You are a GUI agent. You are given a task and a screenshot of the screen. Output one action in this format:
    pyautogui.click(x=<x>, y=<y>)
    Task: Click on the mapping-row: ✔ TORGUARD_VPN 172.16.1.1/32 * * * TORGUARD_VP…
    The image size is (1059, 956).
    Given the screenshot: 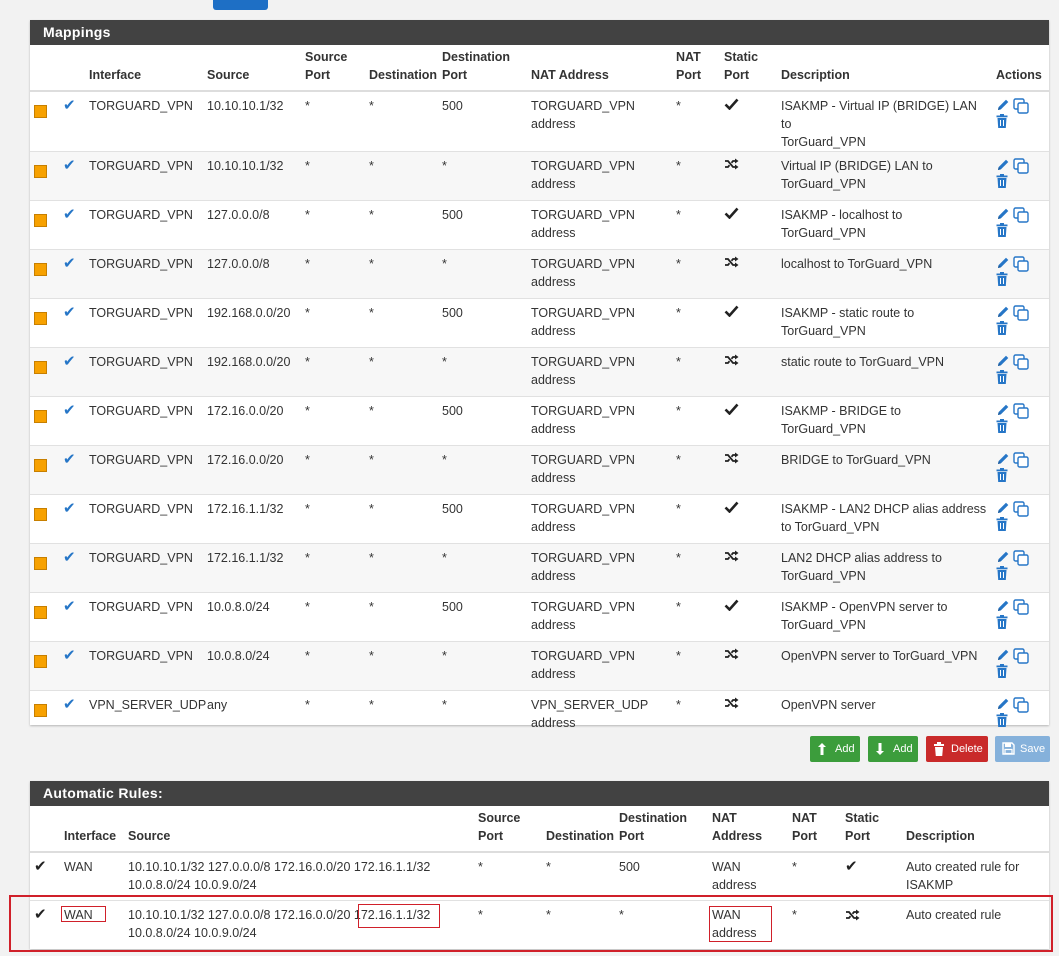 What is the action you would take?
    pyautogui.click(x=539, y=568)
    